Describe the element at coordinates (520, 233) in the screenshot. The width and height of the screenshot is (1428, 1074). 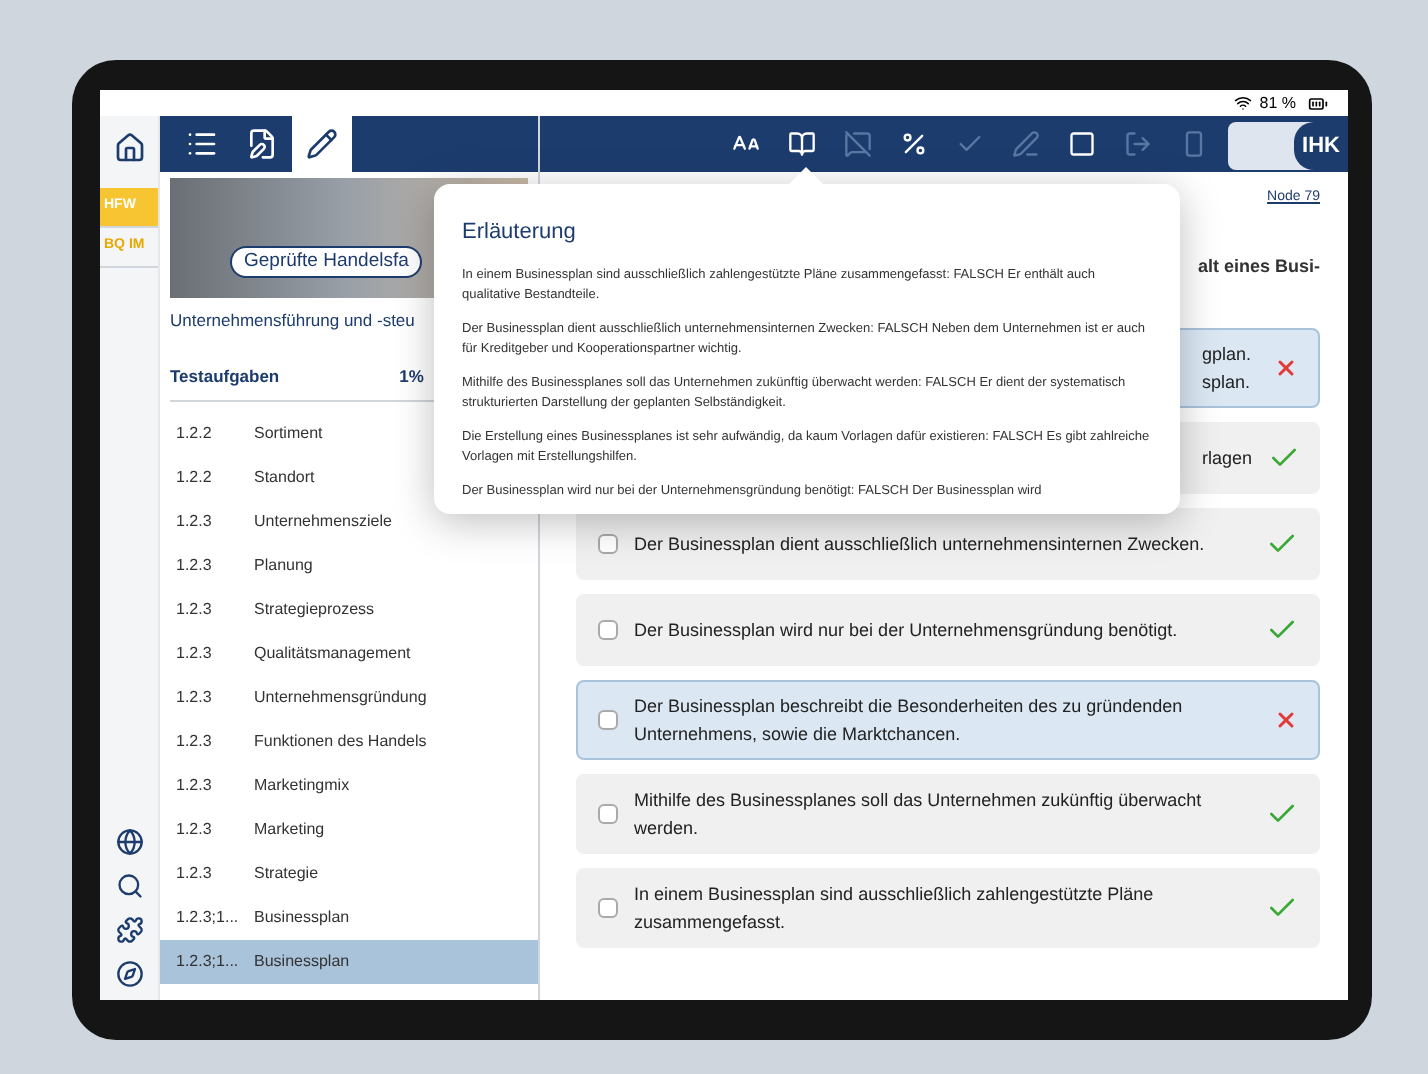
I see `popover-title: Erläuterung` at that location.